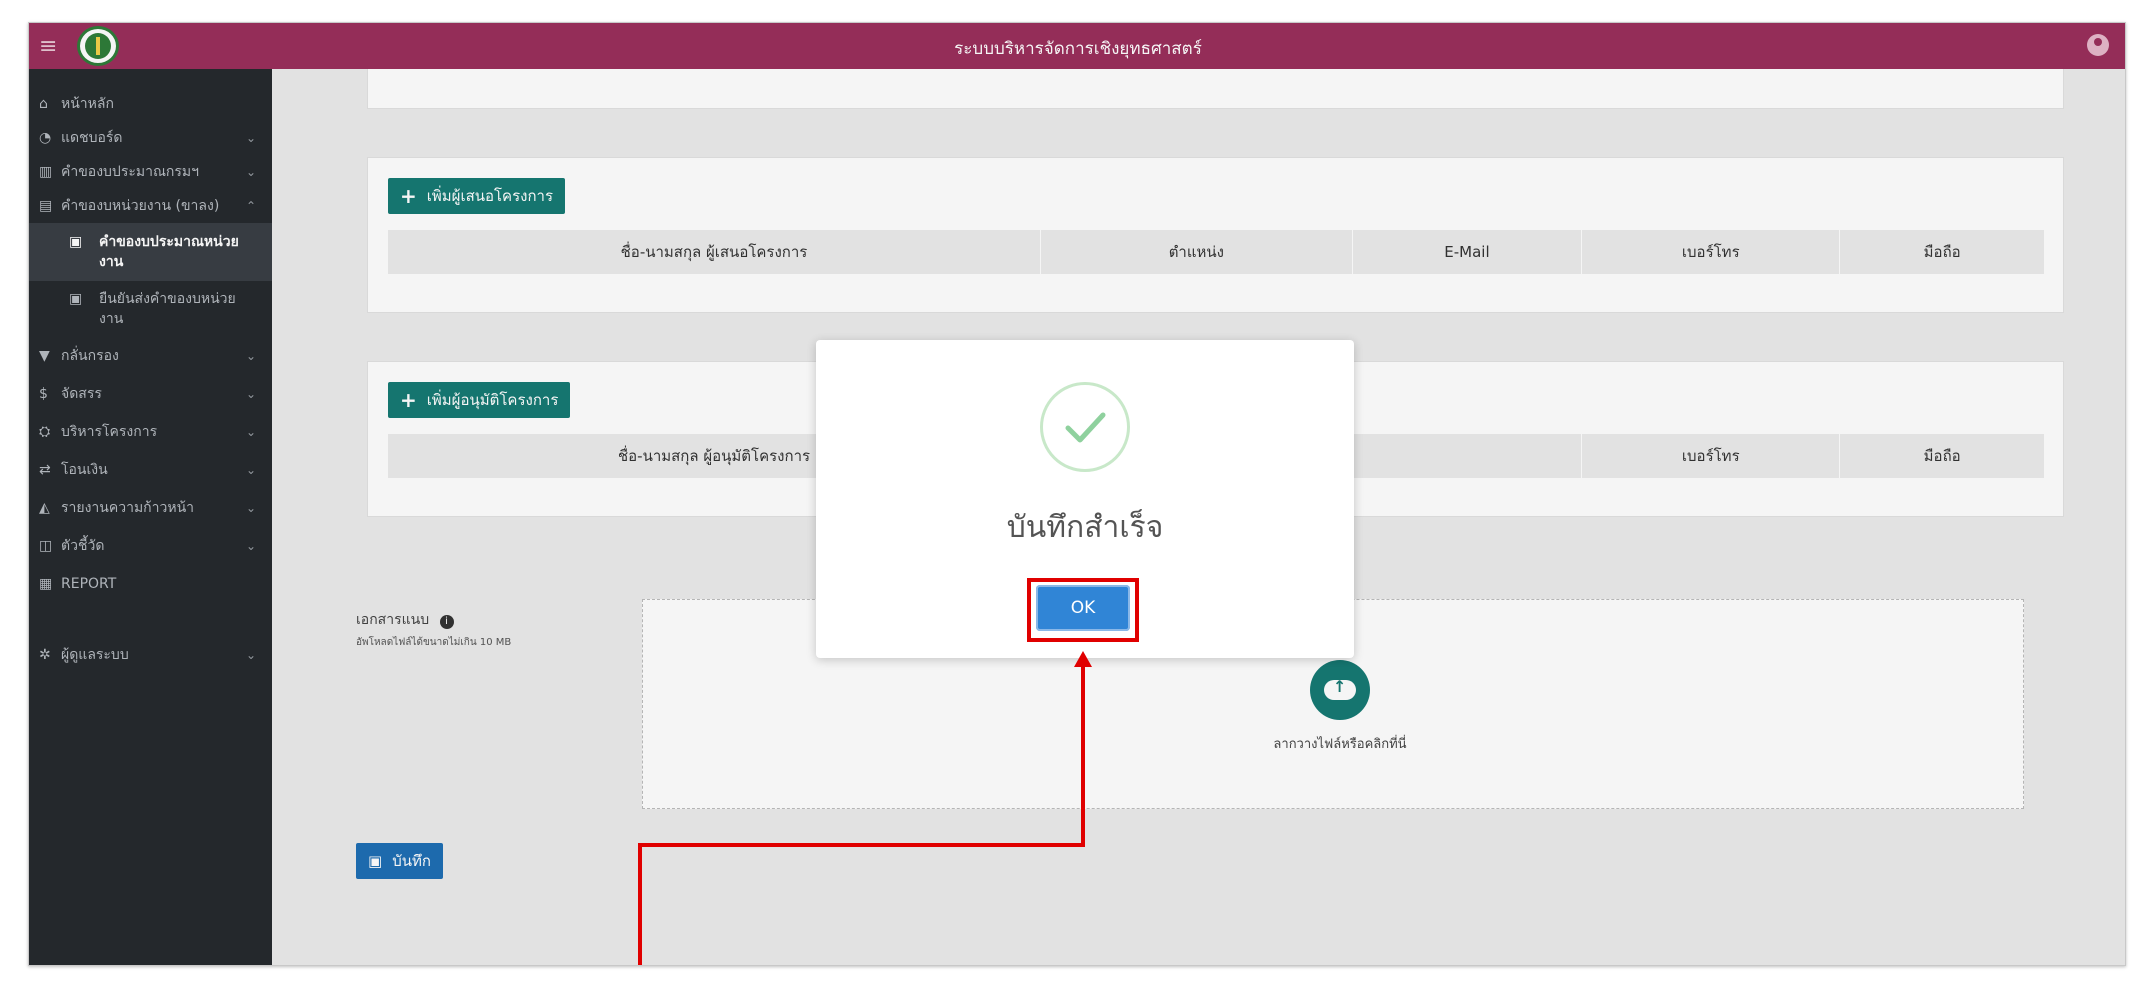 Image resolution: width=2141 pixels, height=985 pixels. What do you see at coordinates (640, 904) in the screenshot?
I see `annotation-arrow-vertical-lower` at bounding box center [640, 904].